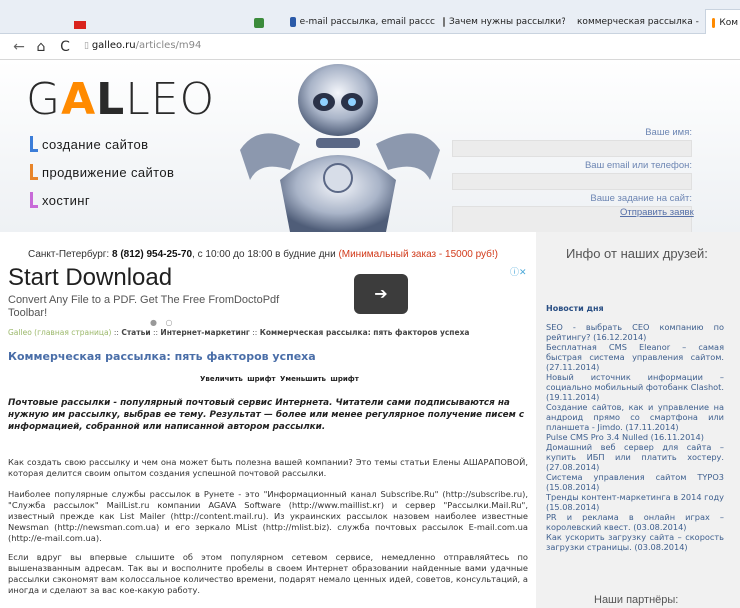 The image size is (740, 608). What do you see at coordinates (637, 22) in the screenshot?
I see `tab-kommercheskaya: коммерческая рассылка - 7` at bounding box center [637, 22].